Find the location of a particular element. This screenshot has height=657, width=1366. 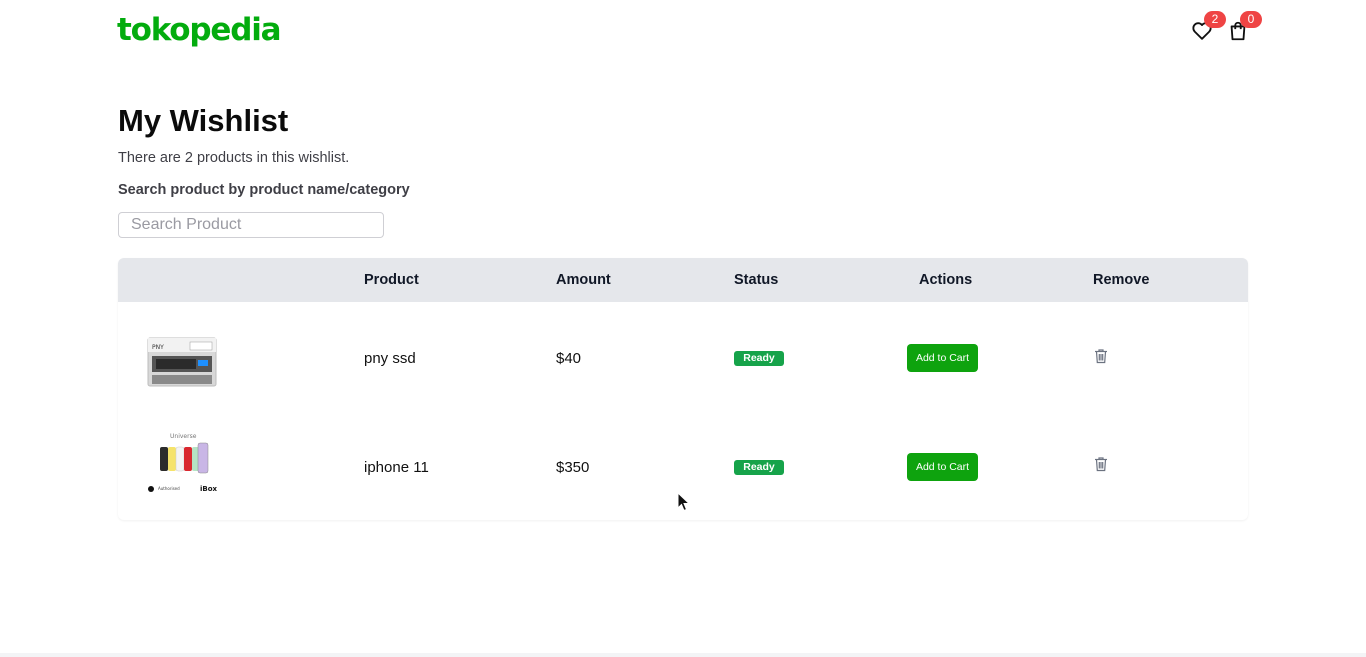

svg-text: PNY is located at coordinates (158, 347).